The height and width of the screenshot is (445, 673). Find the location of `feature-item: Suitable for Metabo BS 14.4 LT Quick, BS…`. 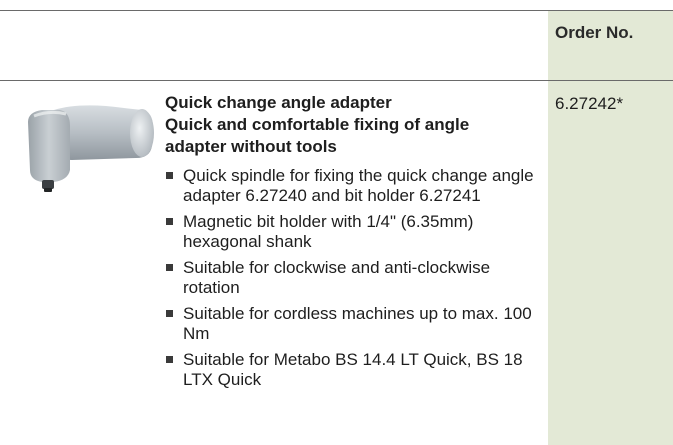

feature-item: Suitable for Metabo BS 14.4 LT Quick, BS… is located at coordinates (356, 370).